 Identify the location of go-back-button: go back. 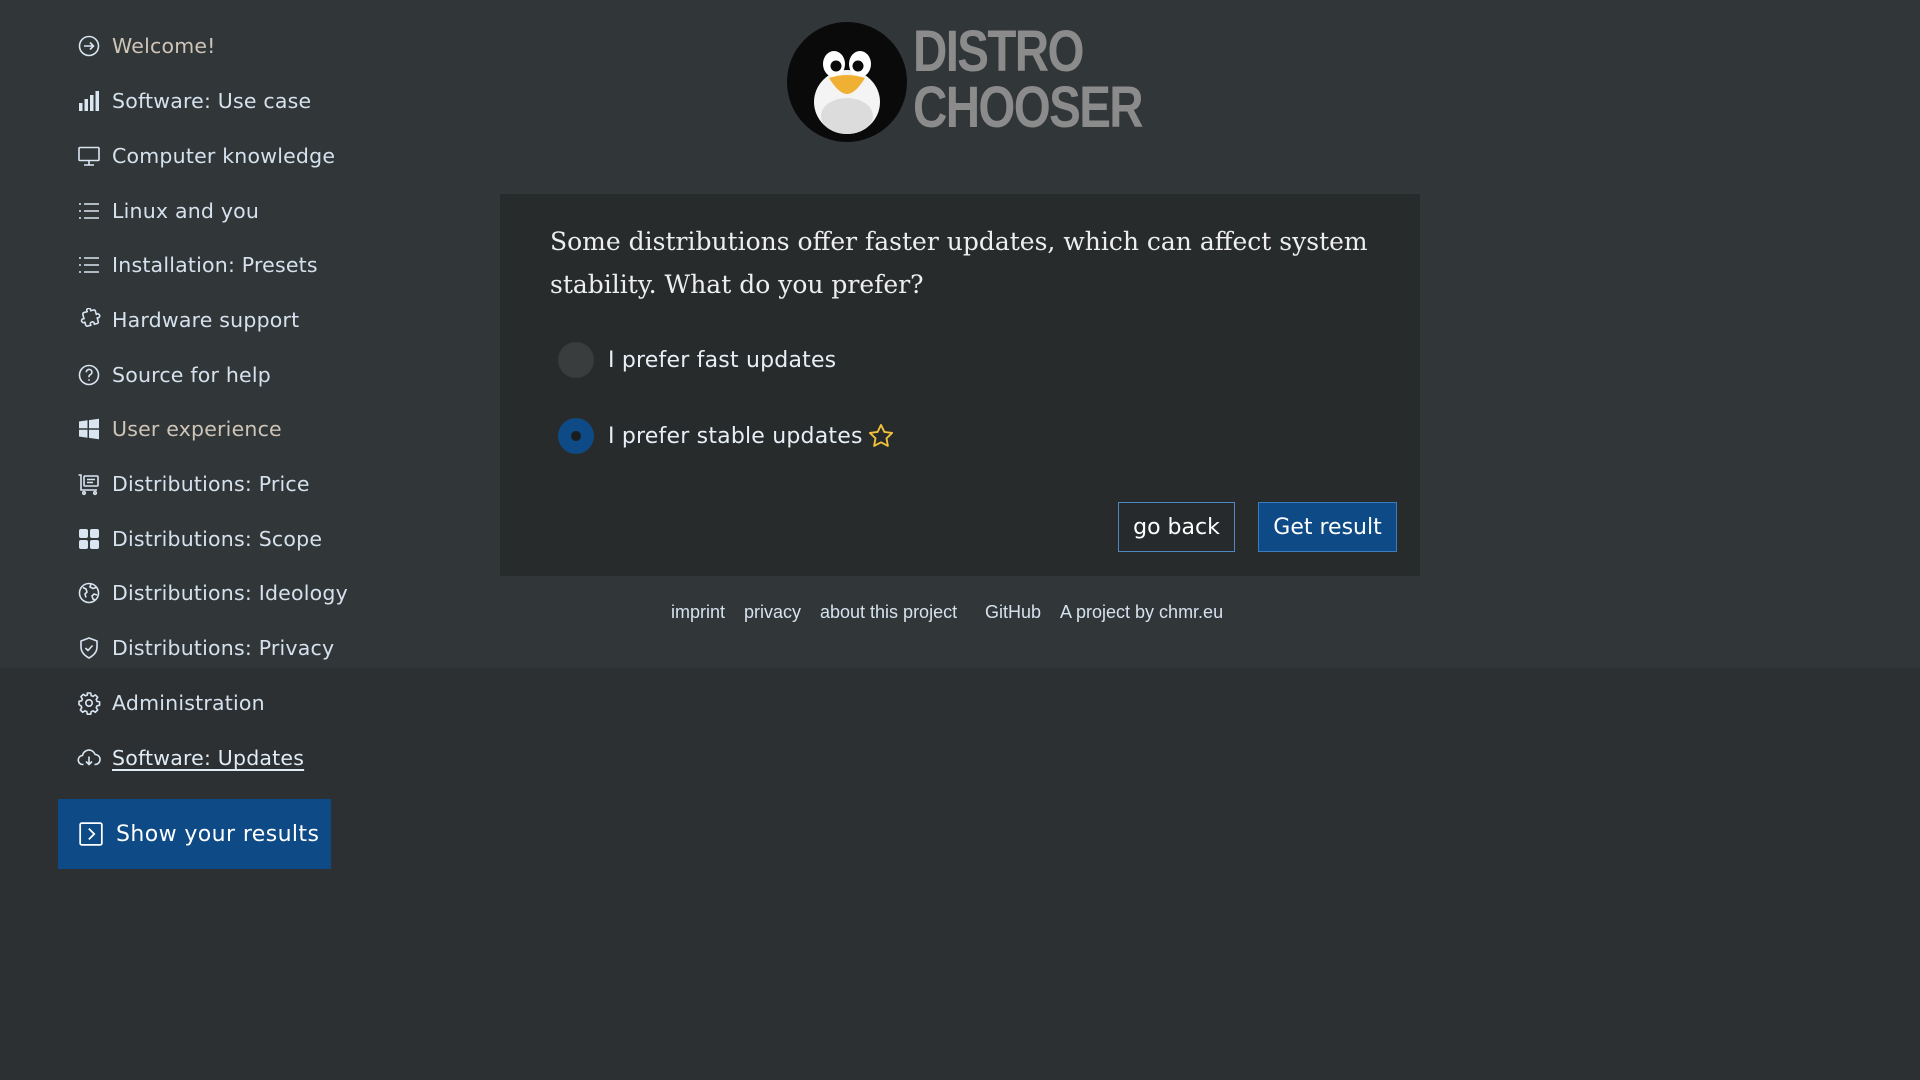
(1176, 527).